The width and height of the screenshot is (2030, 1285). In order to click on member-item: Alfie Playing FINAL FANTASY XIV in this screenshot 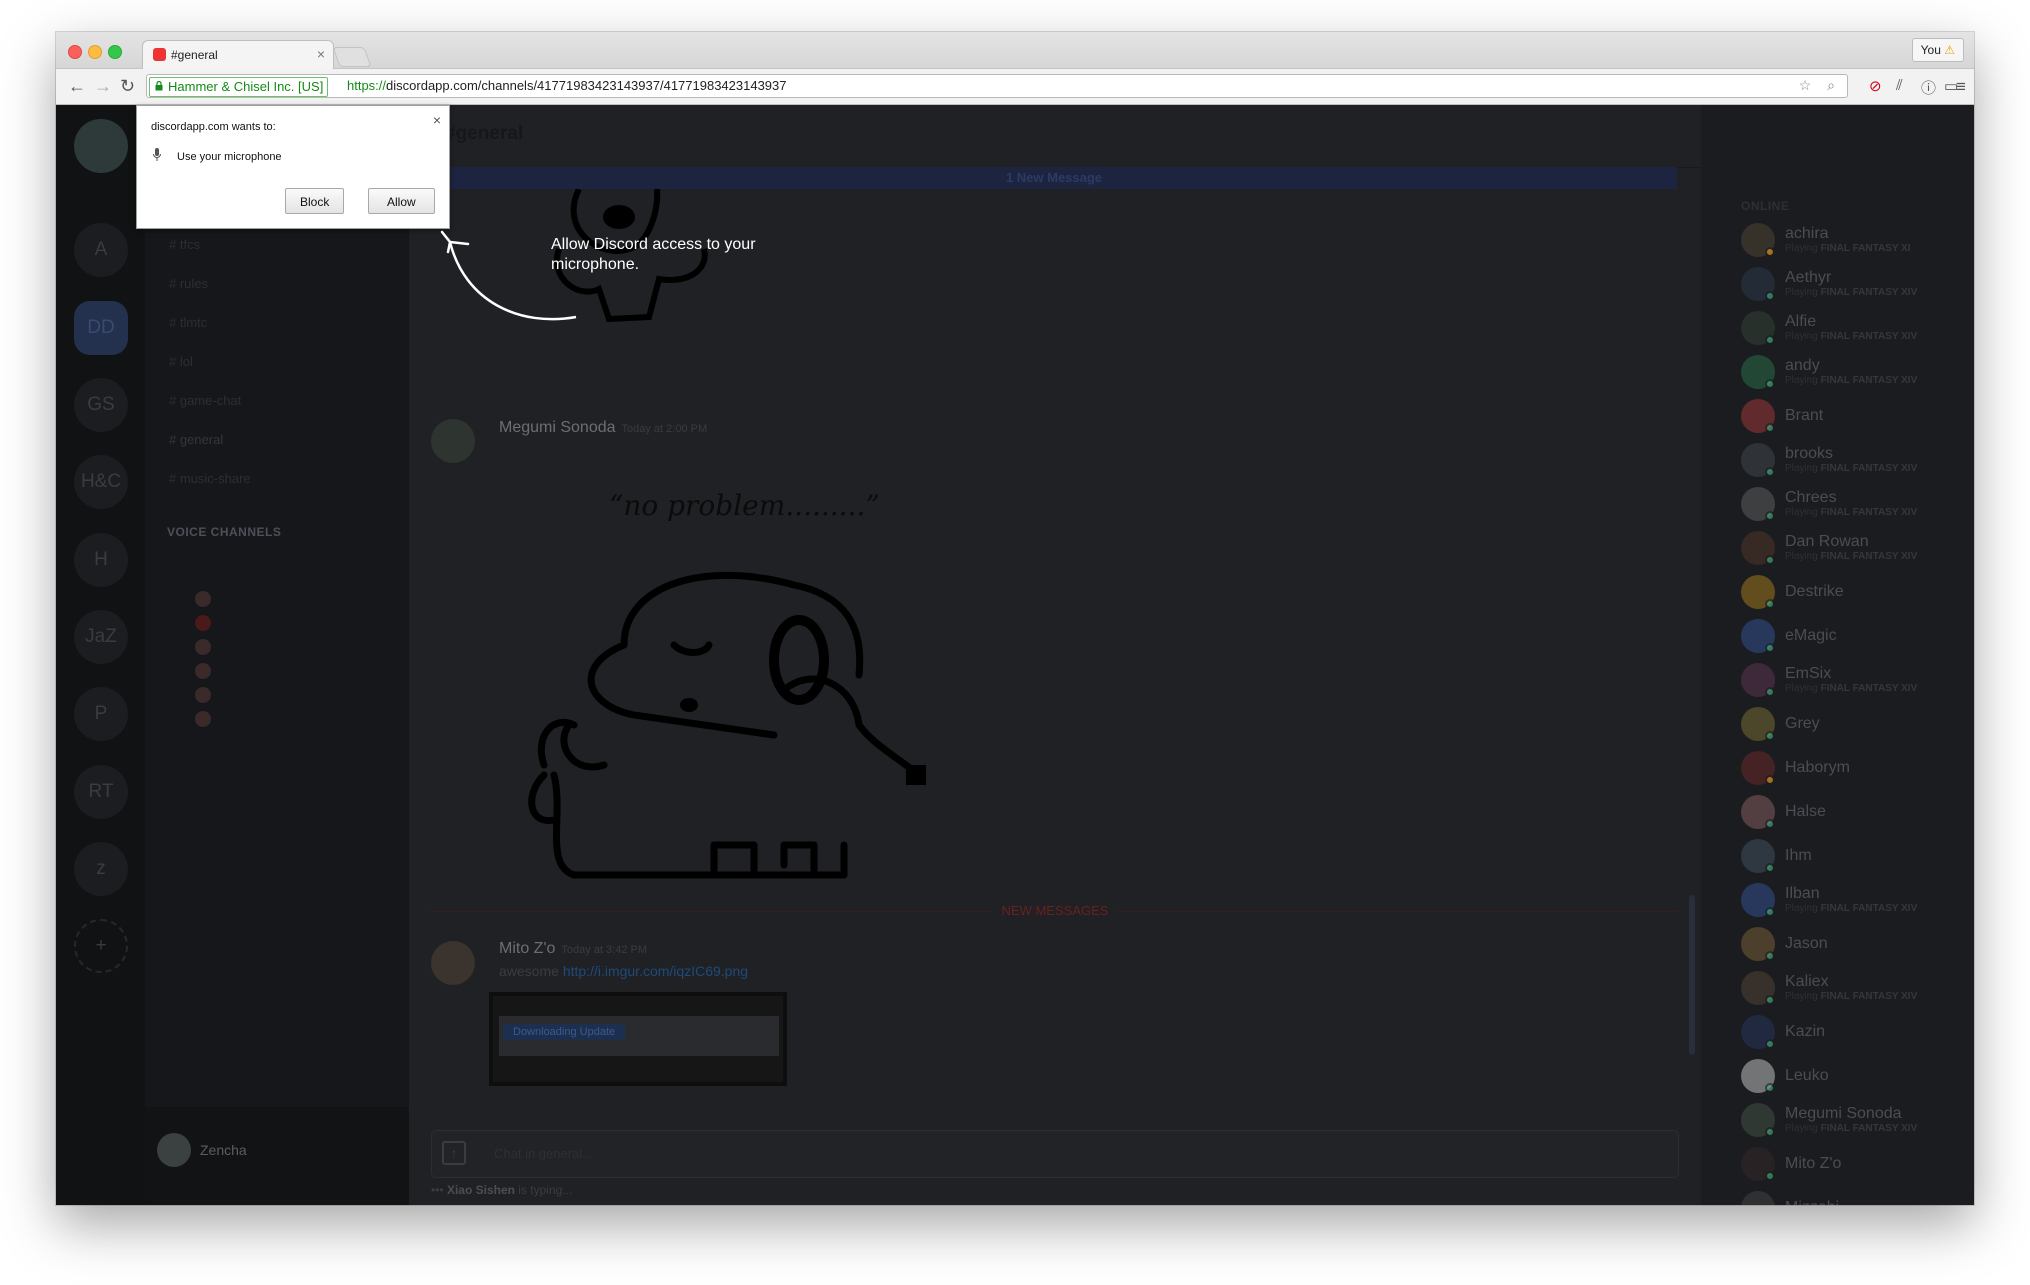, I will do `click(1851, 331)`.